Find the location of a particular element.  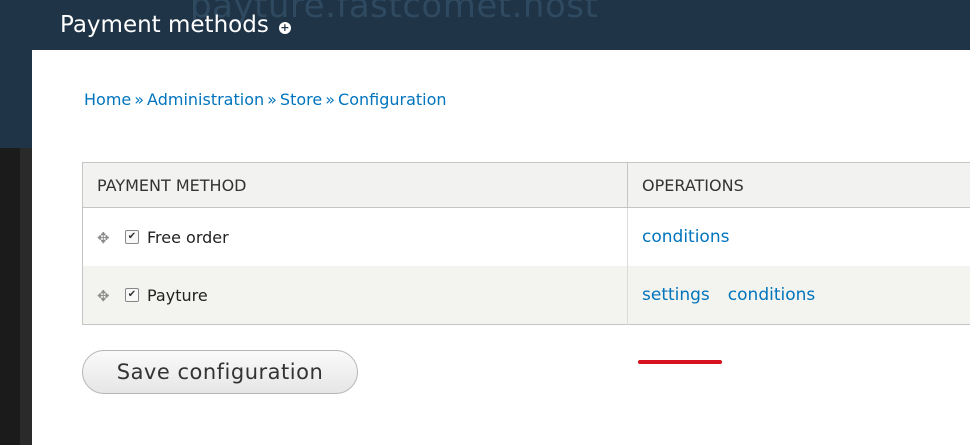

table-header-row: PAYMENT METHOD OPERATIONS is located at coordinates (526, 185).